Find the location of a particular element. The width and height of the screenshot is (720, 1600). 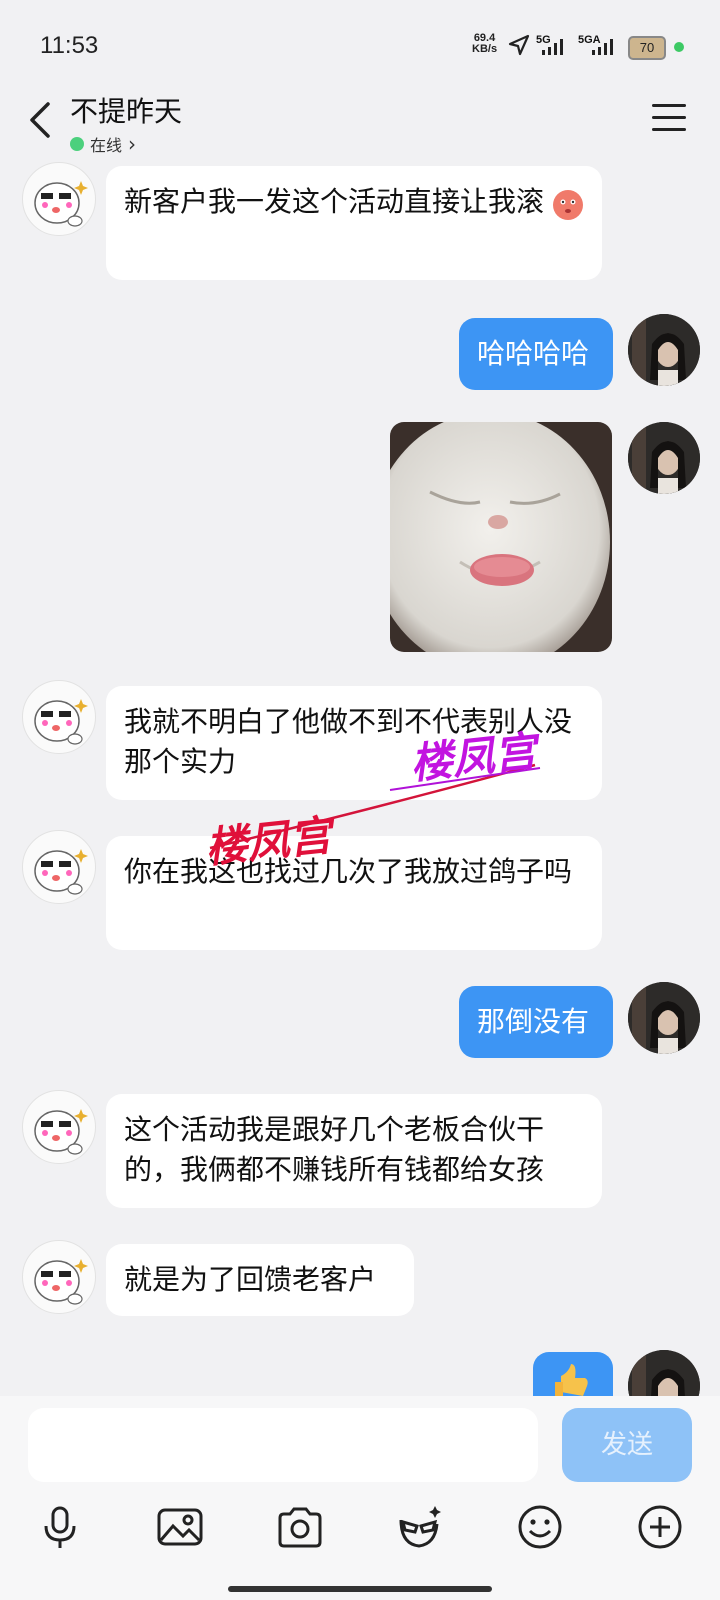

message-bubble-outgoing: 哈哈哈哈 is located at coordinates (536, 354).